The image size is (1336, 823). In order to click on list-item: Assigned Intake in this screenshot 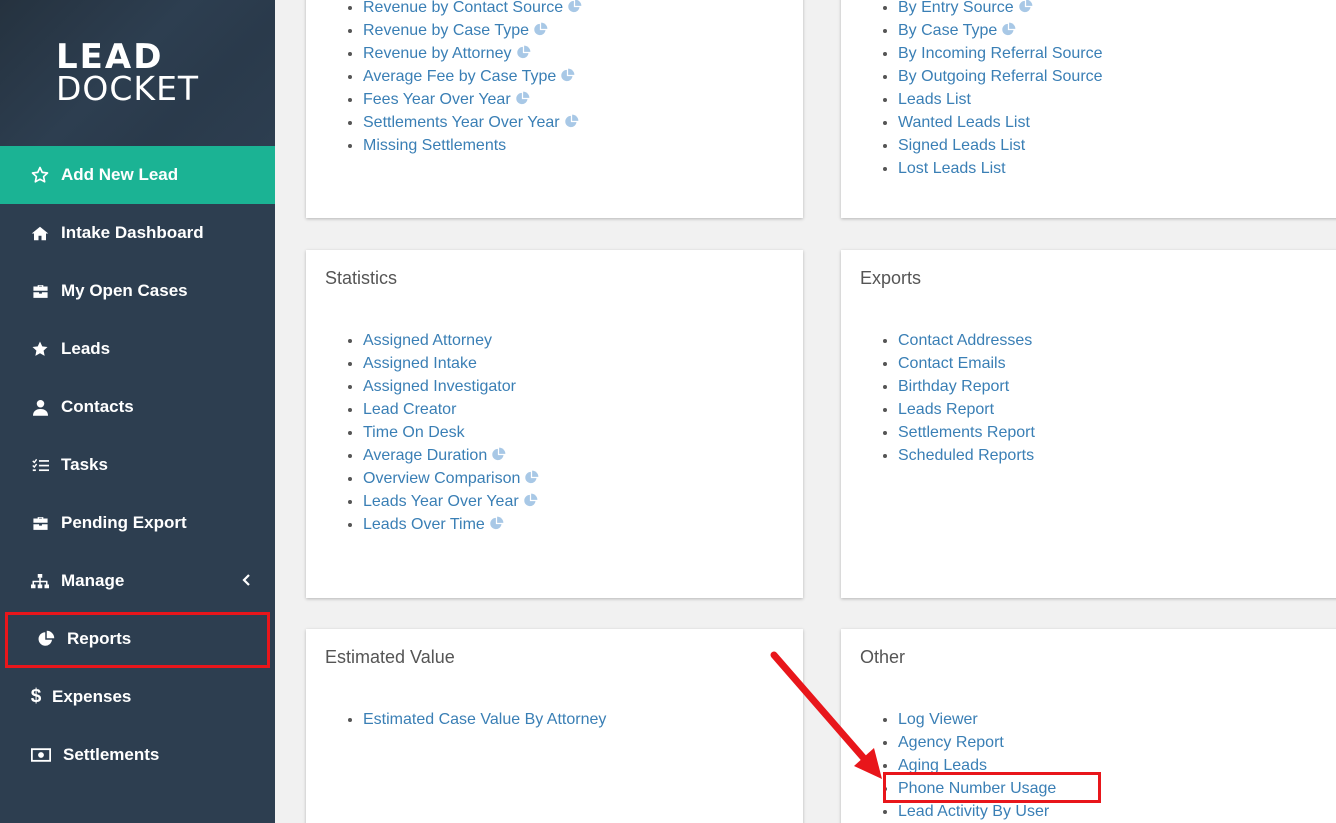, I will do `click(451, 363)`.